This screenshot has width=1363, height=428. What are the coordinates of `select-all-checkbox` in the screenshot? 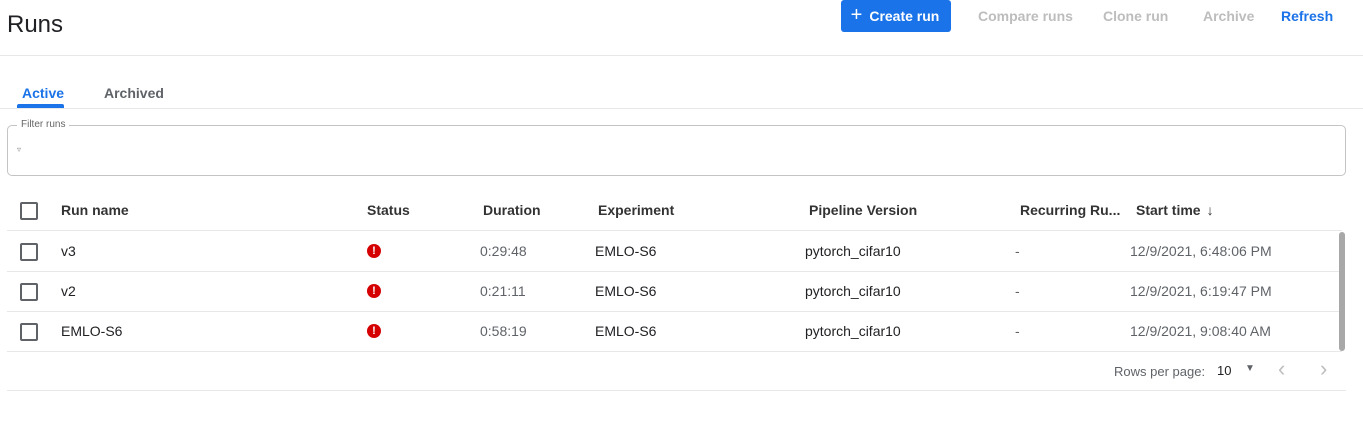 It's located at (29, 211).